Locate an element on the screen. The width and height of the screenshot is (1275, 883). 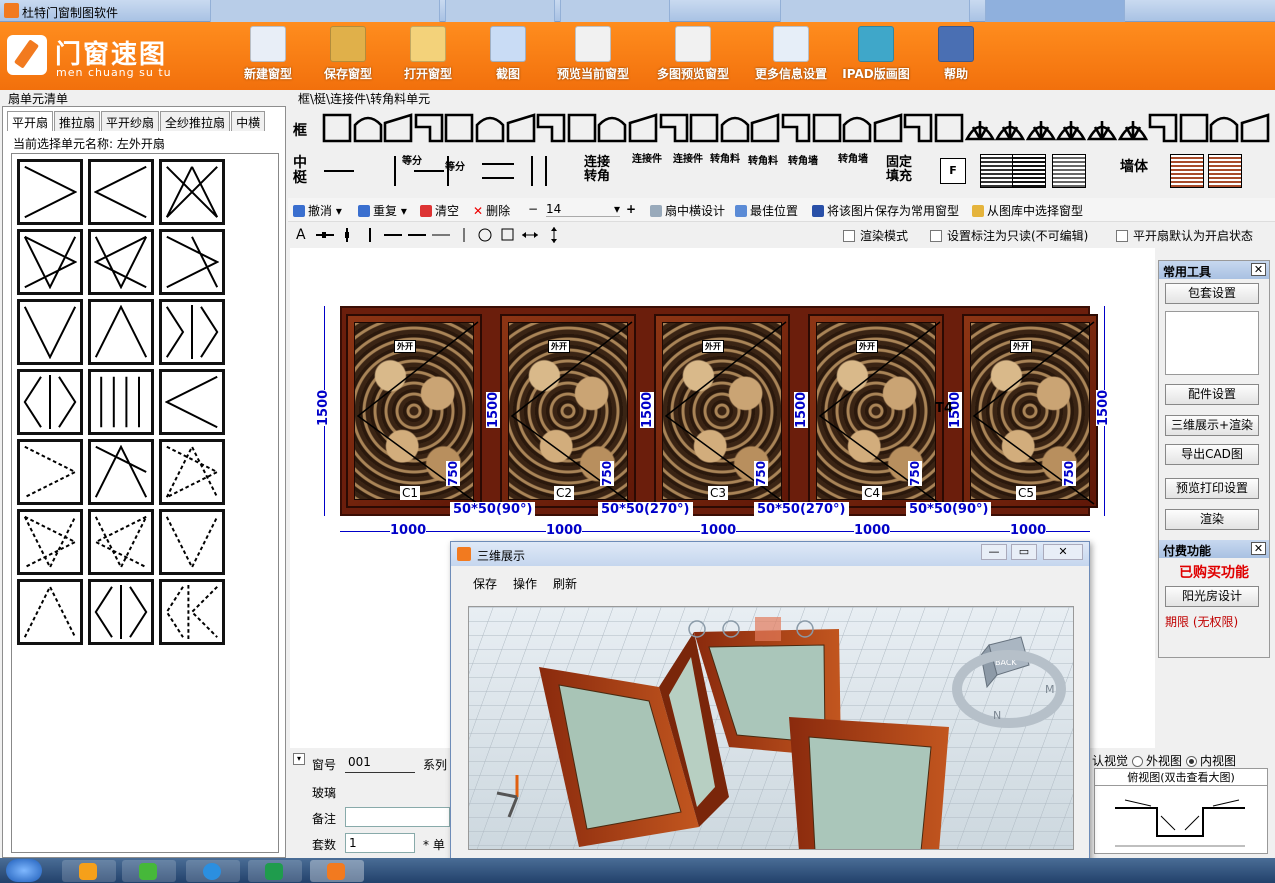
export-cad-button: 导出CAD图 is located at coordinates (1212, 454).